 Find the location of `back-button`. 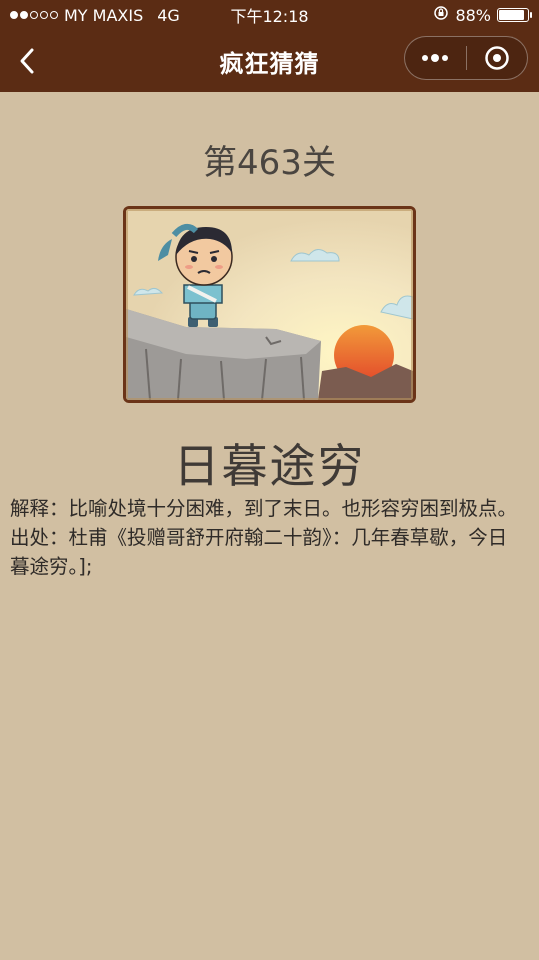

back-button is located at coordinates (27, 61).